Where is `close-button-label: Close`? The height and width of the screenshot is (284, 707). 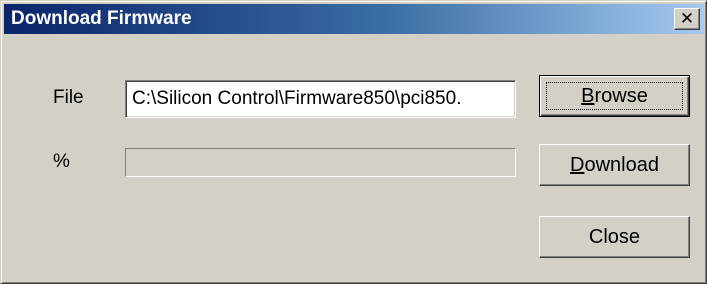
close-button-label: Close is located at coordinates (614, 237).